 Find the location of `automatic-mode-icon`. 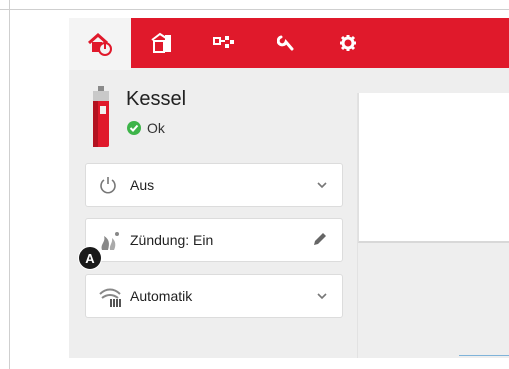

automatic-mode-icon is located at coordinates (111, 299).